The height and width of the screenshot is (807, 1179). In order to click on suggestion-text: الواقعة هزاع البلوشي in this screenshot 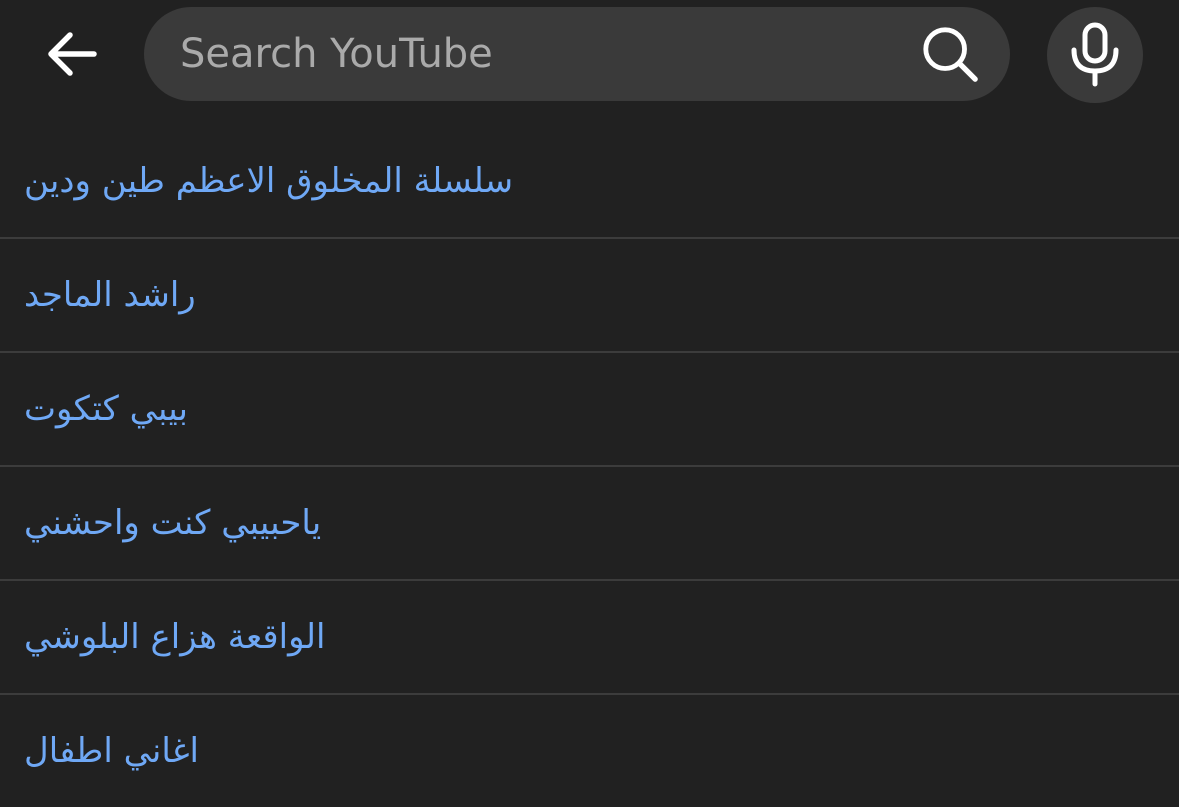, I will do `click(175, 637)`.